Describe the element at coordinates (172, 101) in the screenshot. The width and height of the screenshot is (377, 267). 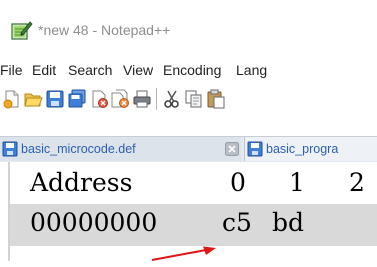
I see `cut-icon` at that location.